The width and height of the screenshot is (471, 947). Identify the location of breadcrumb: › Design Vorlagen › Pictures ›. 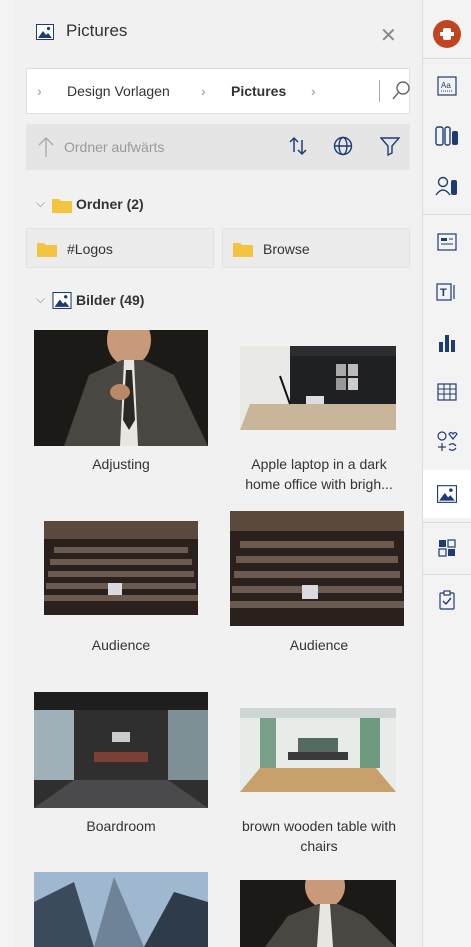
(218, 91).